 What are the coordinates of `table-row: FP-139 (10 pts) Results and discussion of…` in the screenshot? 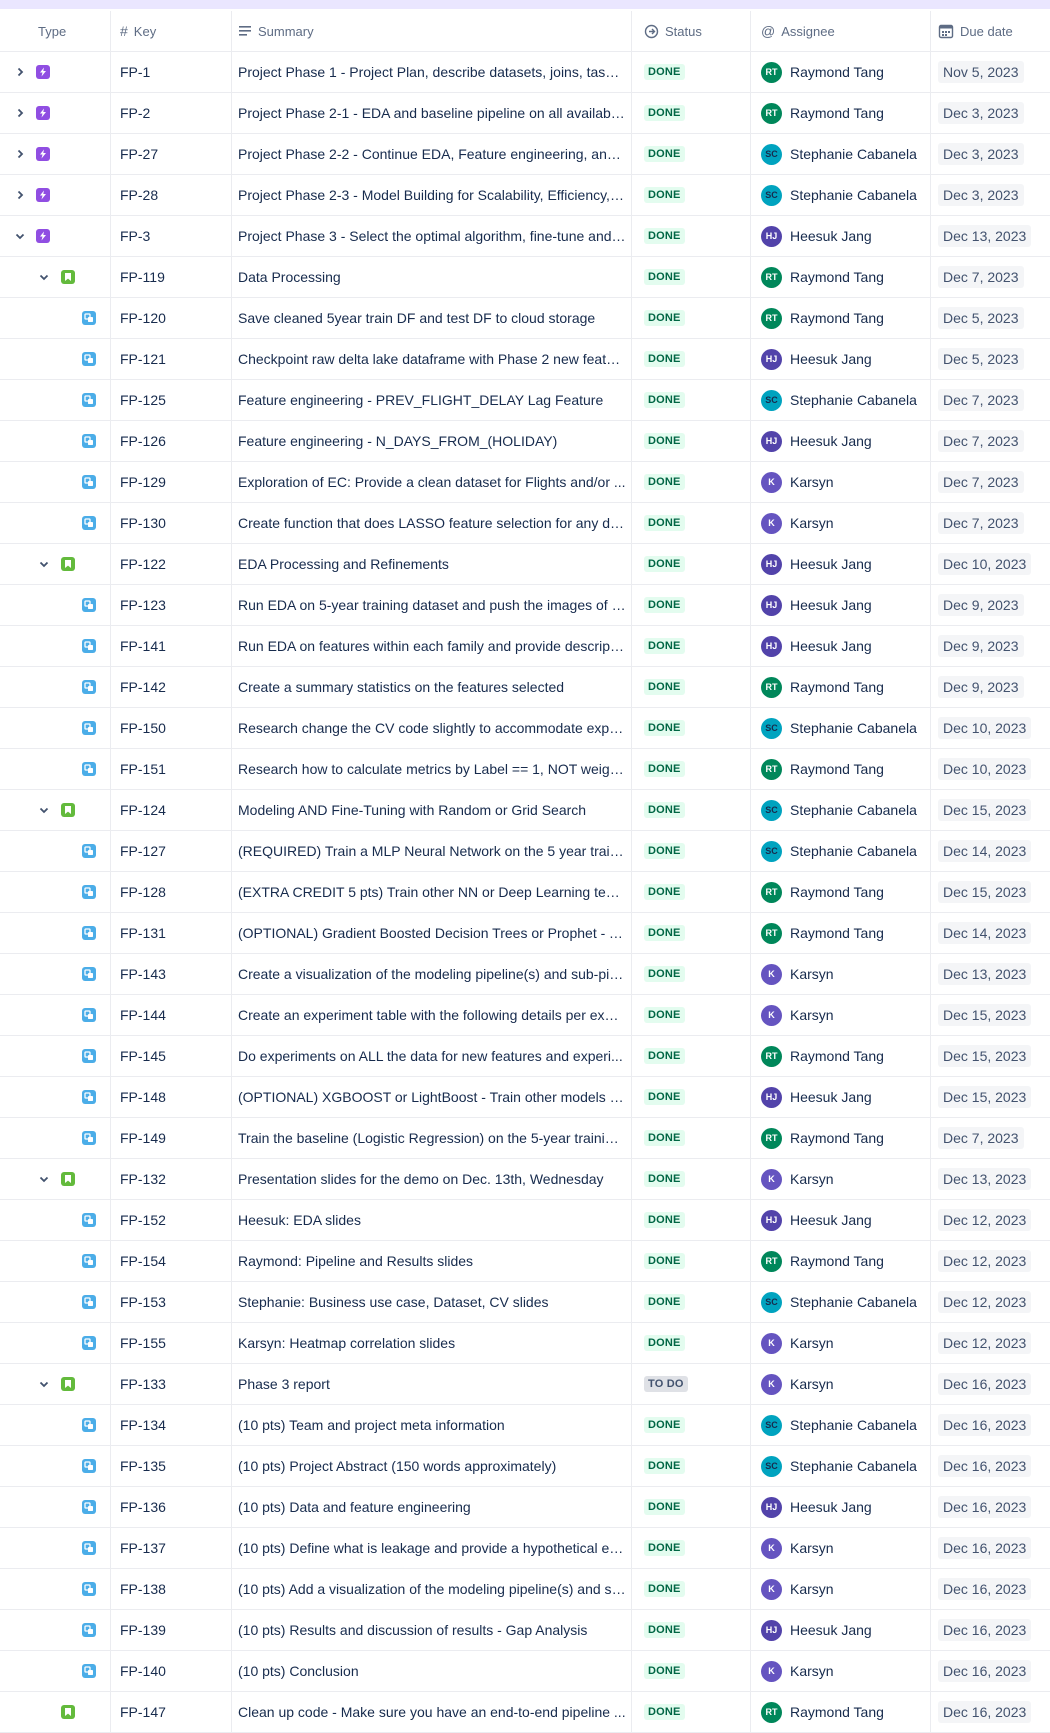 It's located at (525, 1630).